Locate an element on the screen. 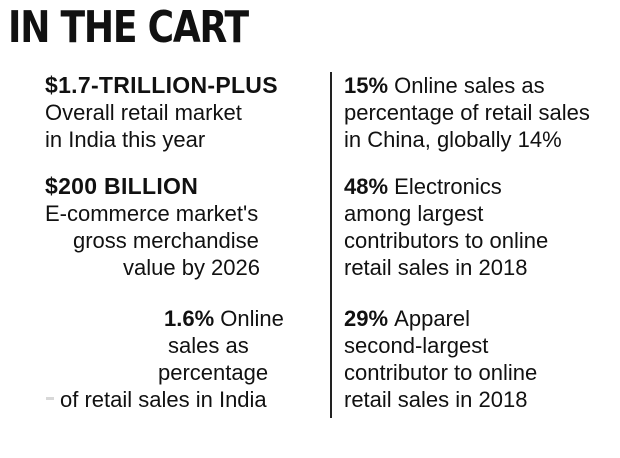  stat-headline: 1.6% Online is located at coordinates (172, 318).